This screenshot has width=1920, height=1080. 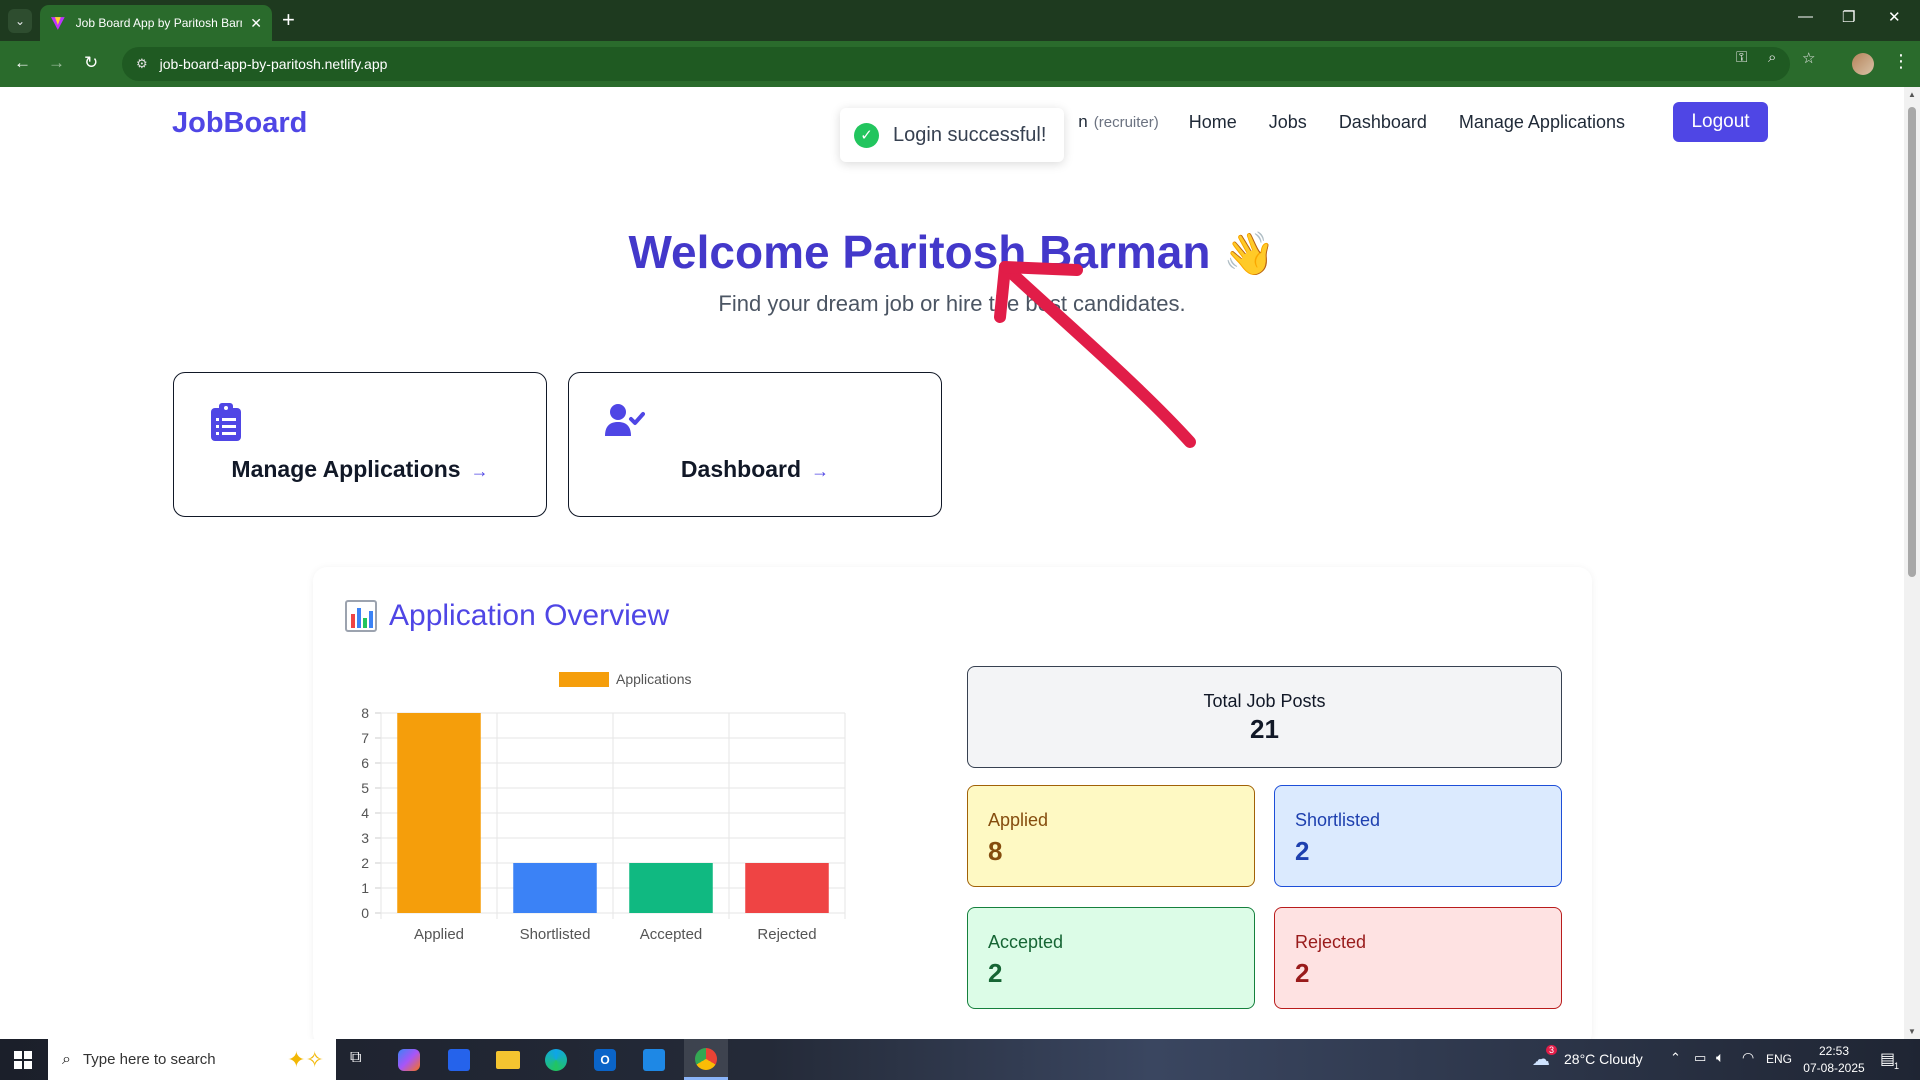 What do you see at coordinates (1111, 958) in the screenshot?
I see `accepted-stat-card: Accepted 2` at bounding box center [1111, 958].